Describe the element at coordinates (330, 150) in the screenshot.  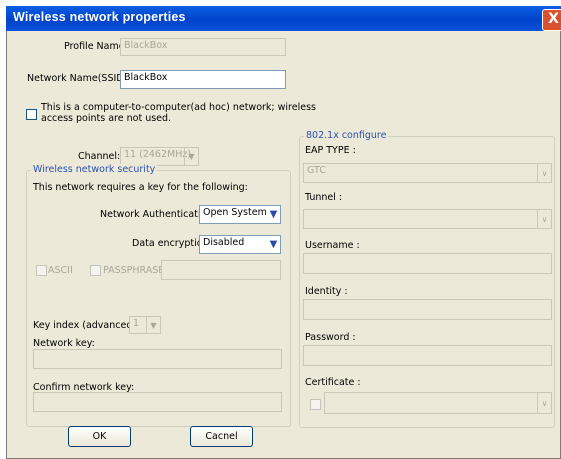
I see `eap-type-label: EAP TYPE :` at that location.